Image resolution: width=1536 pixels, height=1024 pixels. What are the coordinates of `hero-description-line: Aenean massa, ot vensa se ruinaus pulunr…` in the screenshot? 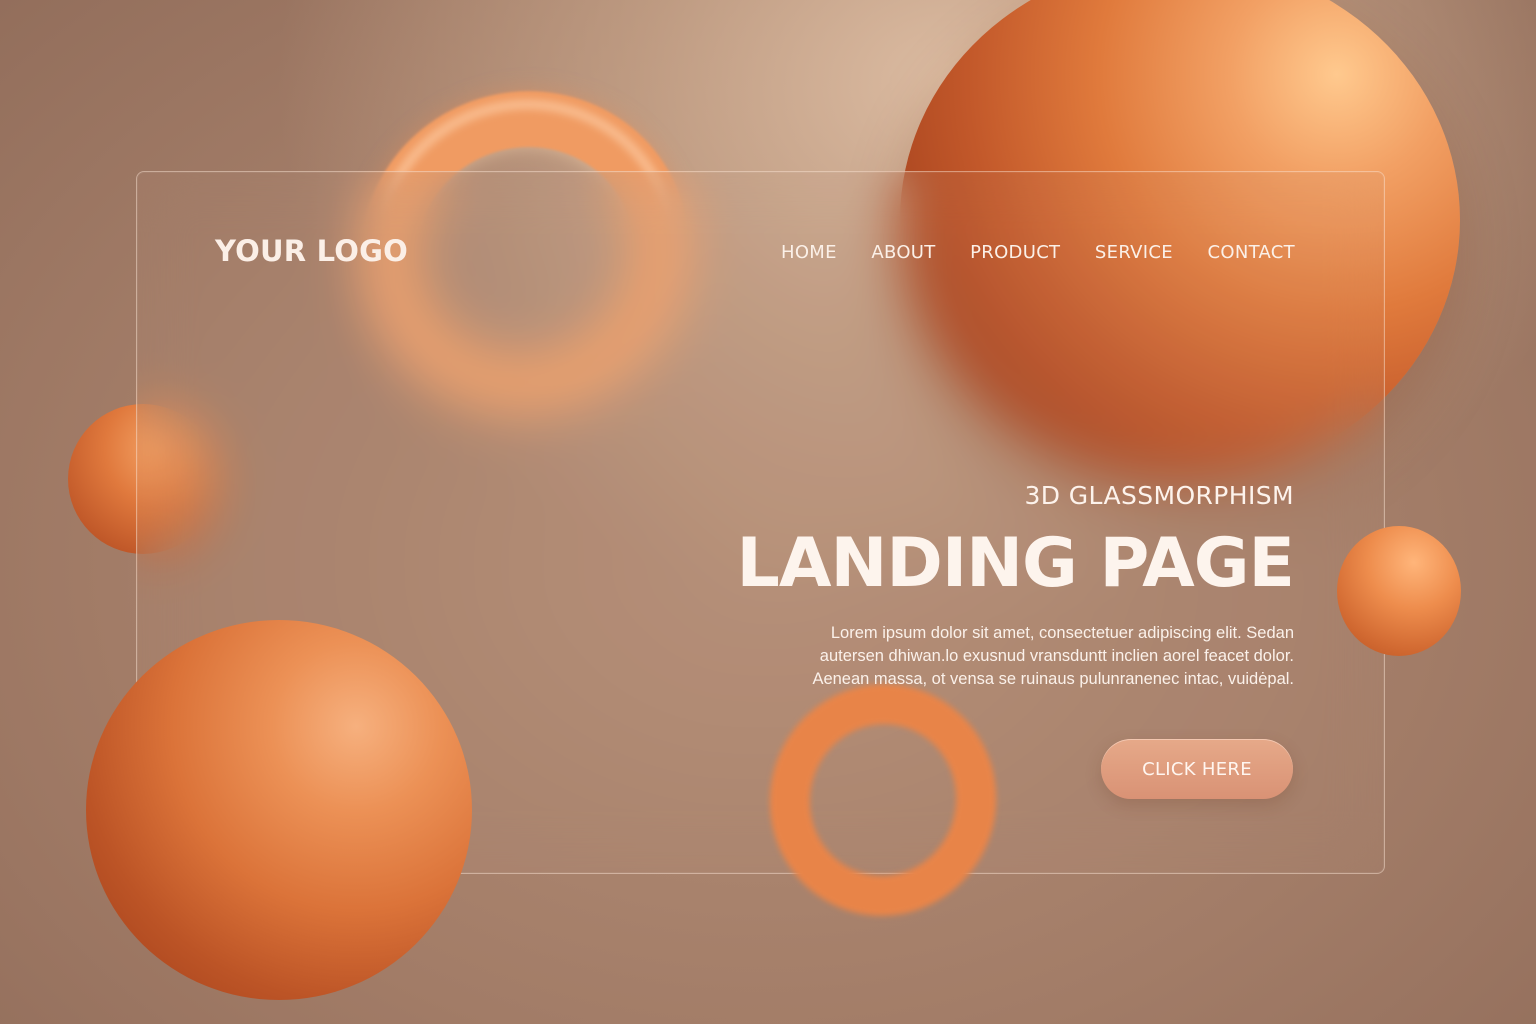 It's located at (1053, 679).